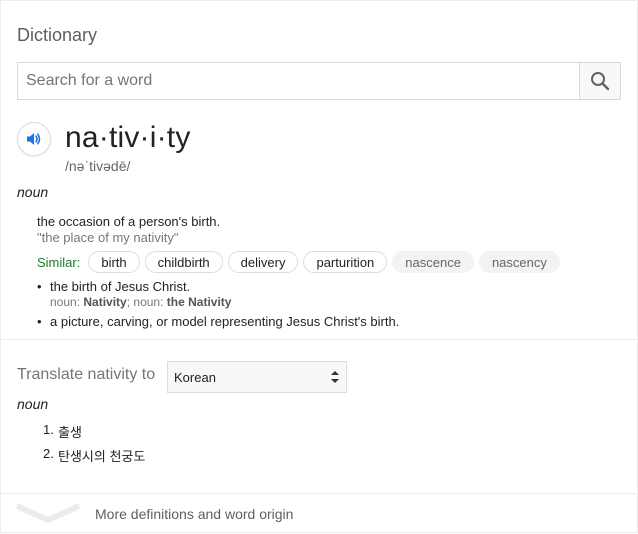 The image size is (638, 534). What do you see at coordinates (33, 404) in the screenshot?
I see `translate-part-of-speech: noun` at bounding box center [33, 404].